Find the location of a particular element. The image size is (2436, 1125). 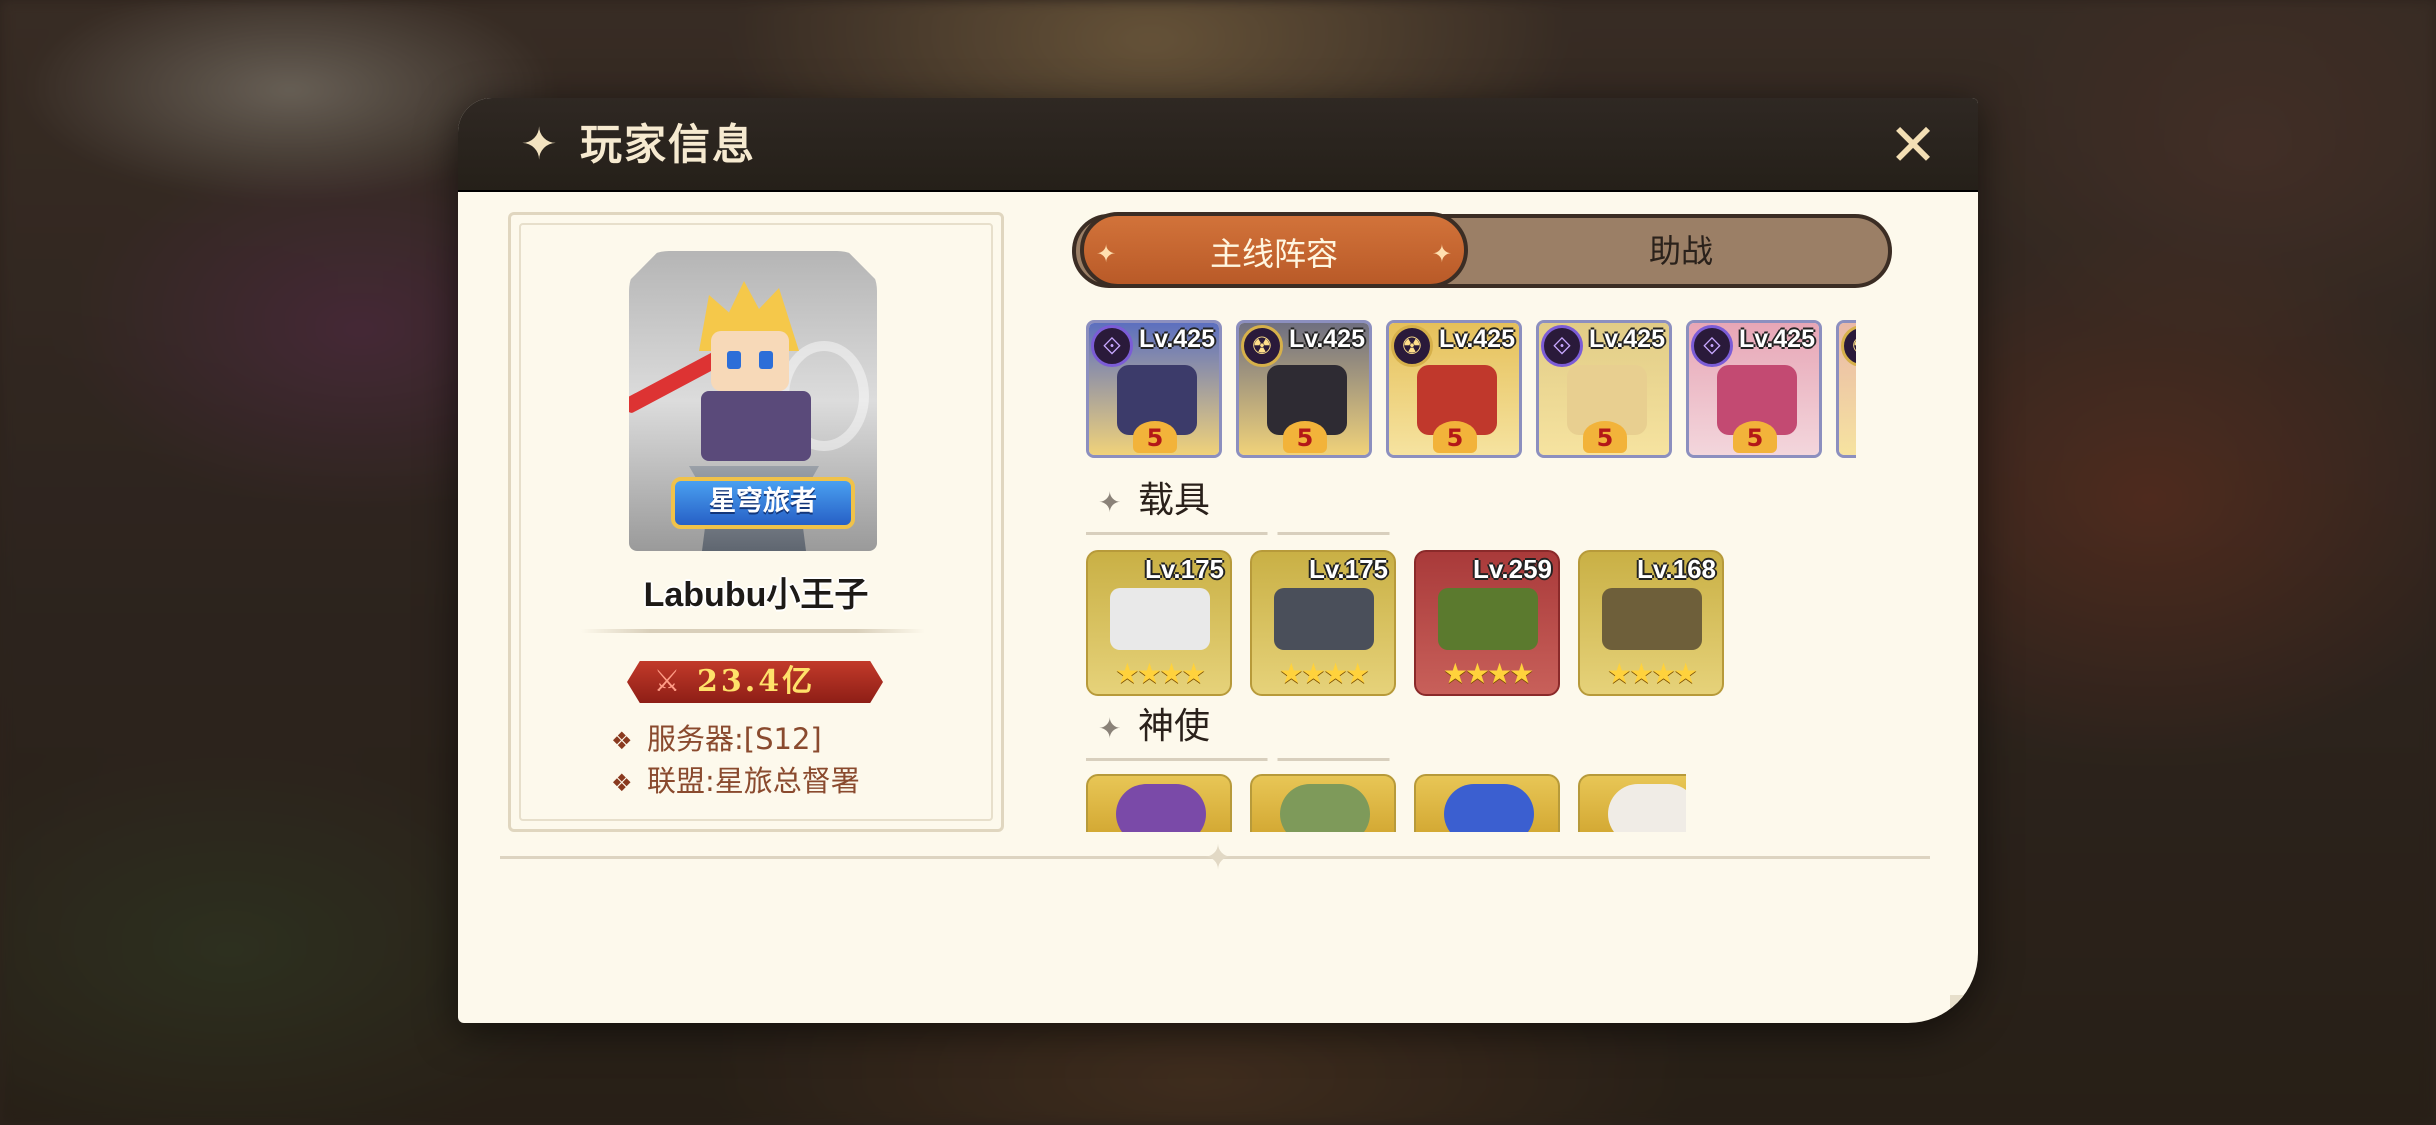

vehicle-level: Lv.168 is located at coordinates (1676, 569).